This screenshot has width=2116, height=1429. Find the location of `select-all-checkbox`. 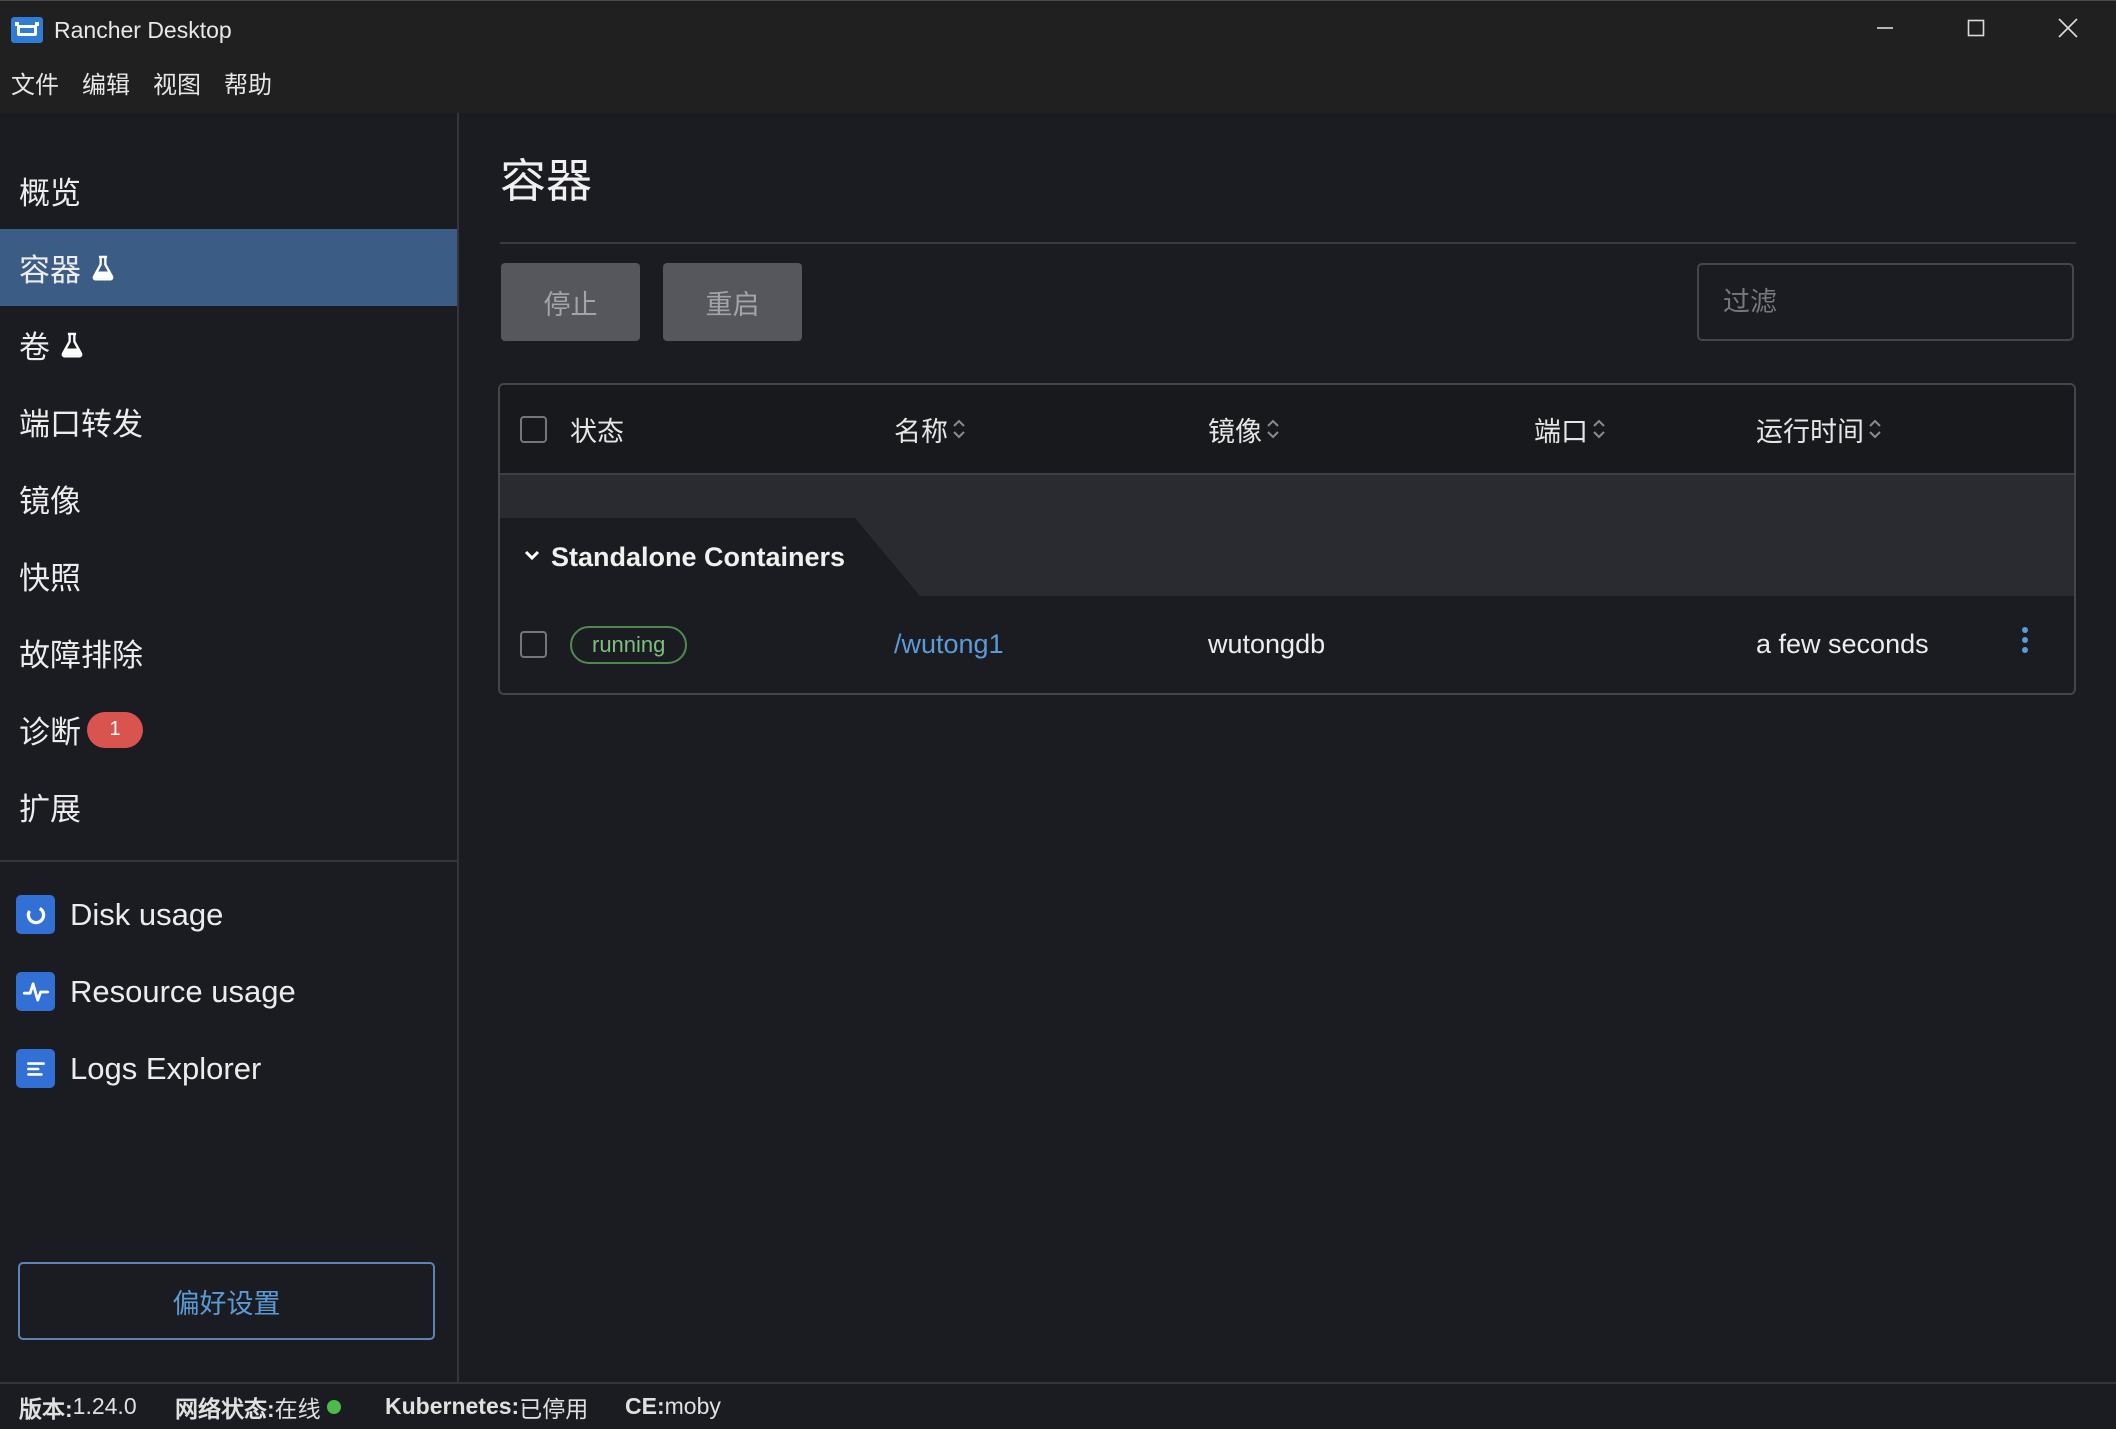

select-all-checkbox is located at coordinates (533, 429).